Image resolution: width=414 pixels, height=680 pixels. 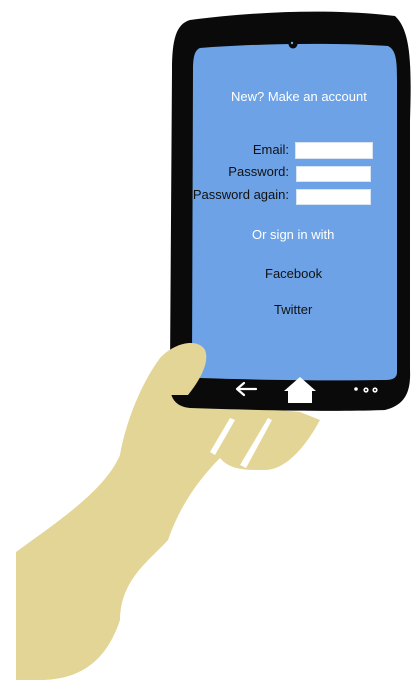 What do you see at coordinates (293, 234) in the screenshot?
I see `or-sign-in-text: Or sign in with` at bounding box center [293, 234].